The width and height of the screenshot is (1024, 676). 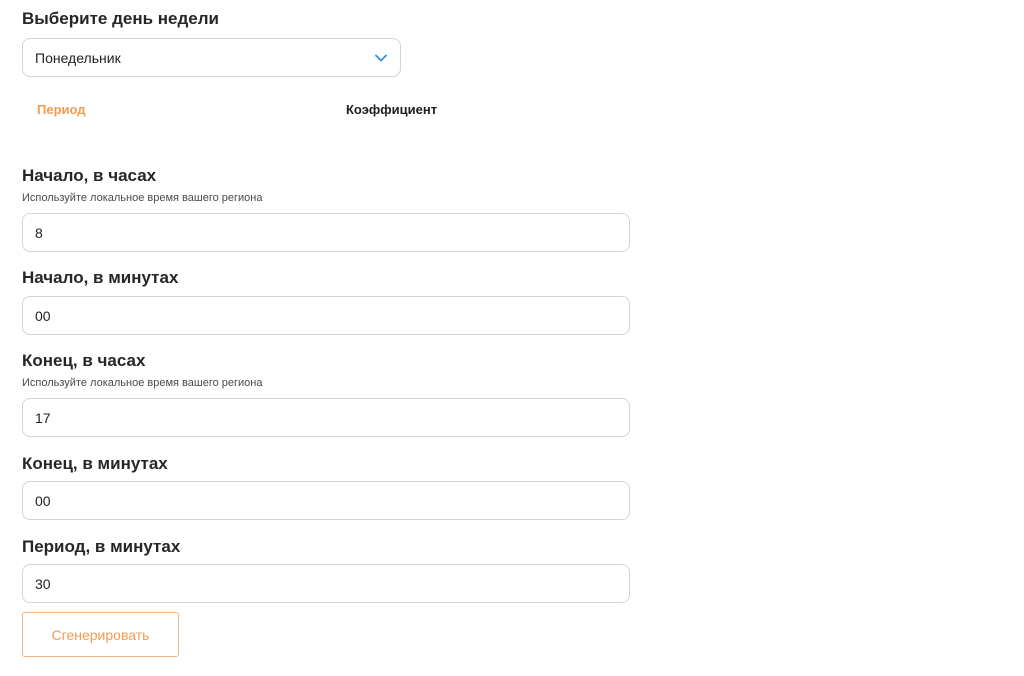 What do you see at coordinates (78, 57) in the screenshot?
I see `day-select-value: Понедельник` at bounding box center [78, 57].